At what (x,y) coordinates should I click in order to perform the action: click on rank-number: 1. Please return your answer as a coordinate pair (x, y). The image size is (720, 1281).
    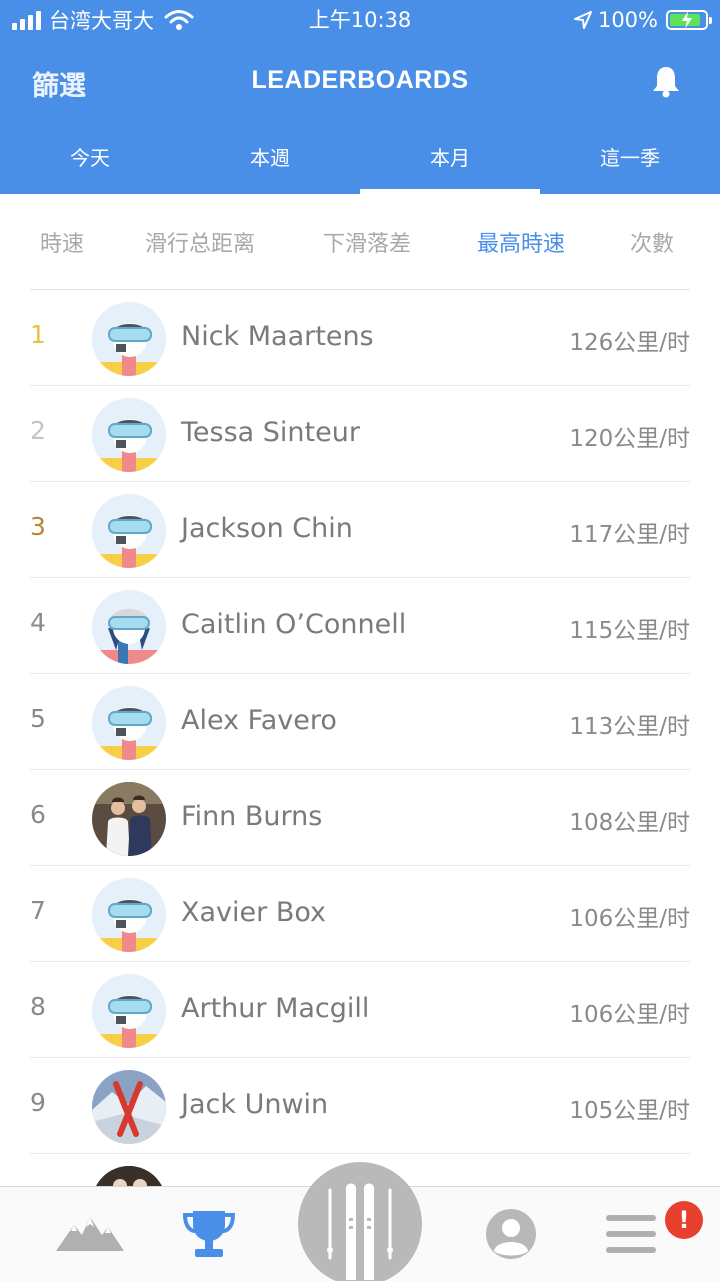
    Looking at the image, I should click on (38, 334).